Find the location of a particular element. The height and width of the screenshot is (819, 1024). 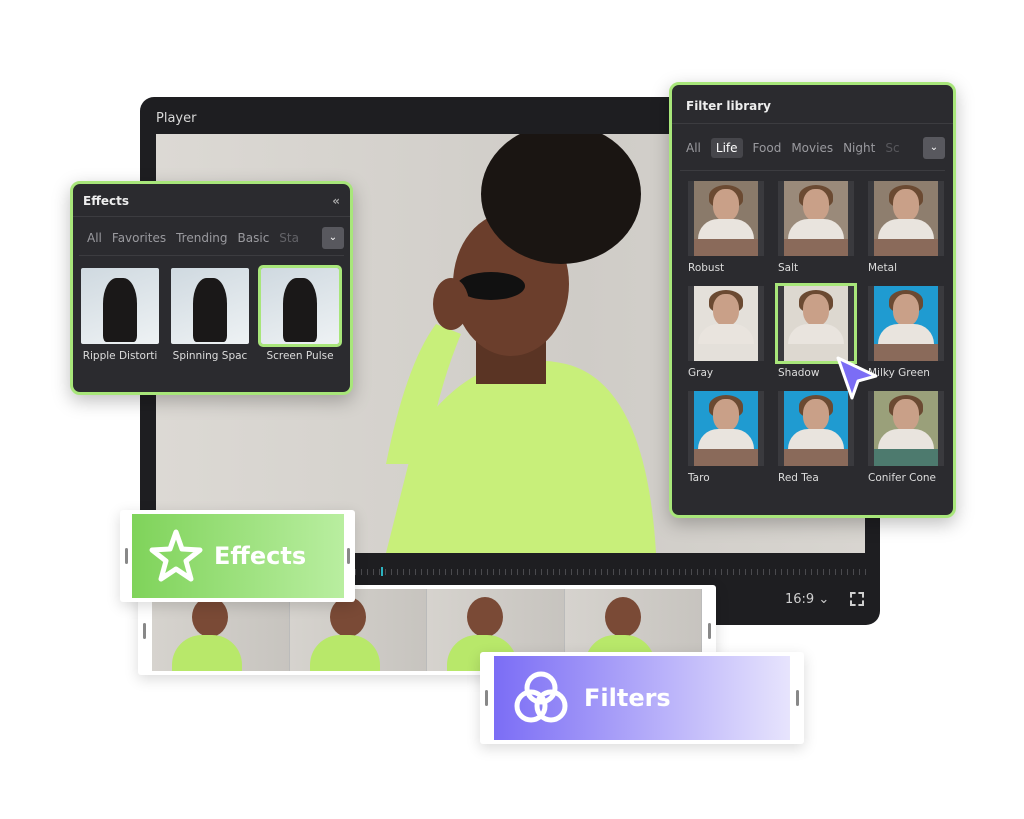

playhead is located at coordinates (381, 571).